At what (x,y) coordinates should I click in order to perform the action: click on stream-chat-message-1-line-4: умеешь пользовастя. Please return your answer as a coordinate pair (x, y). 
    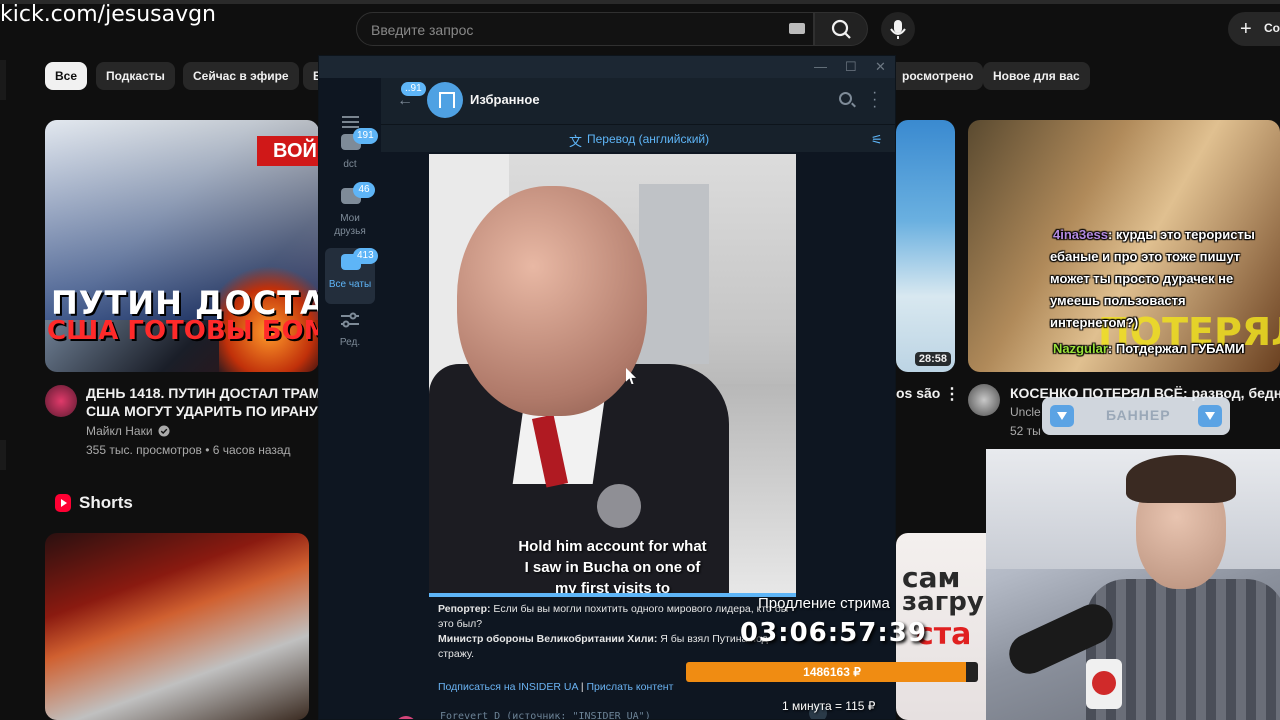
    Looking at the image, I should click on (1118, 300).